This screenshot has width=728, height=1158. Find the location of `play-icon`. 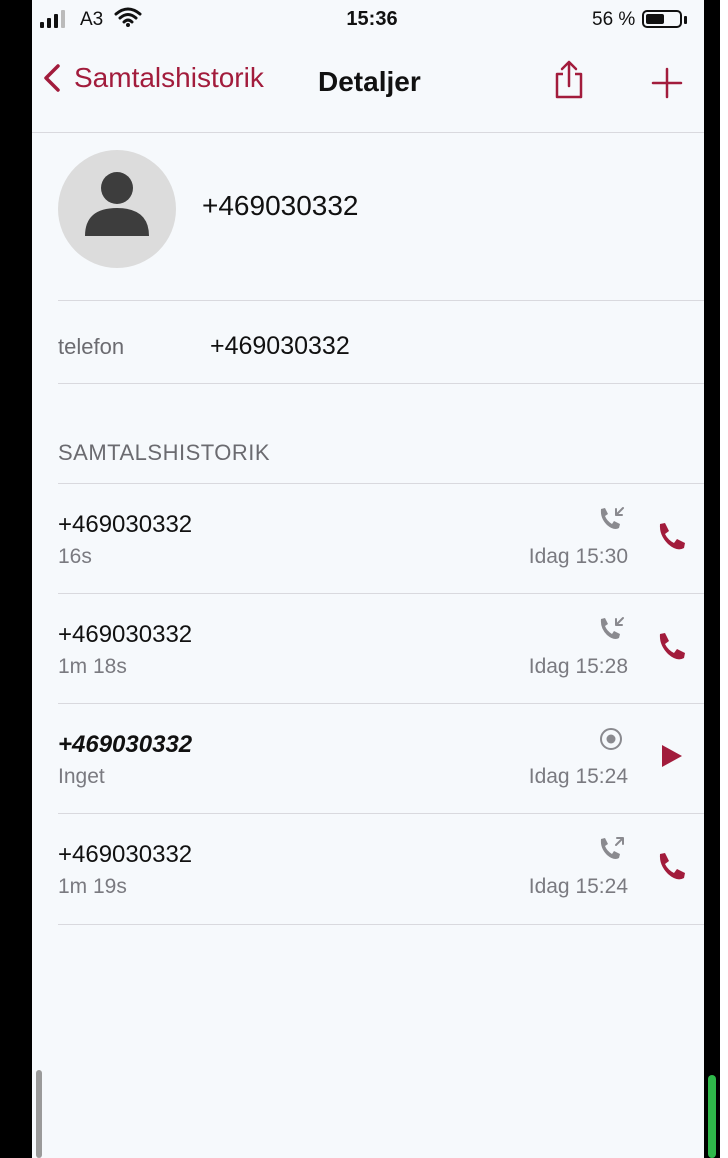

play-icon is located at coordinates (671, 756).